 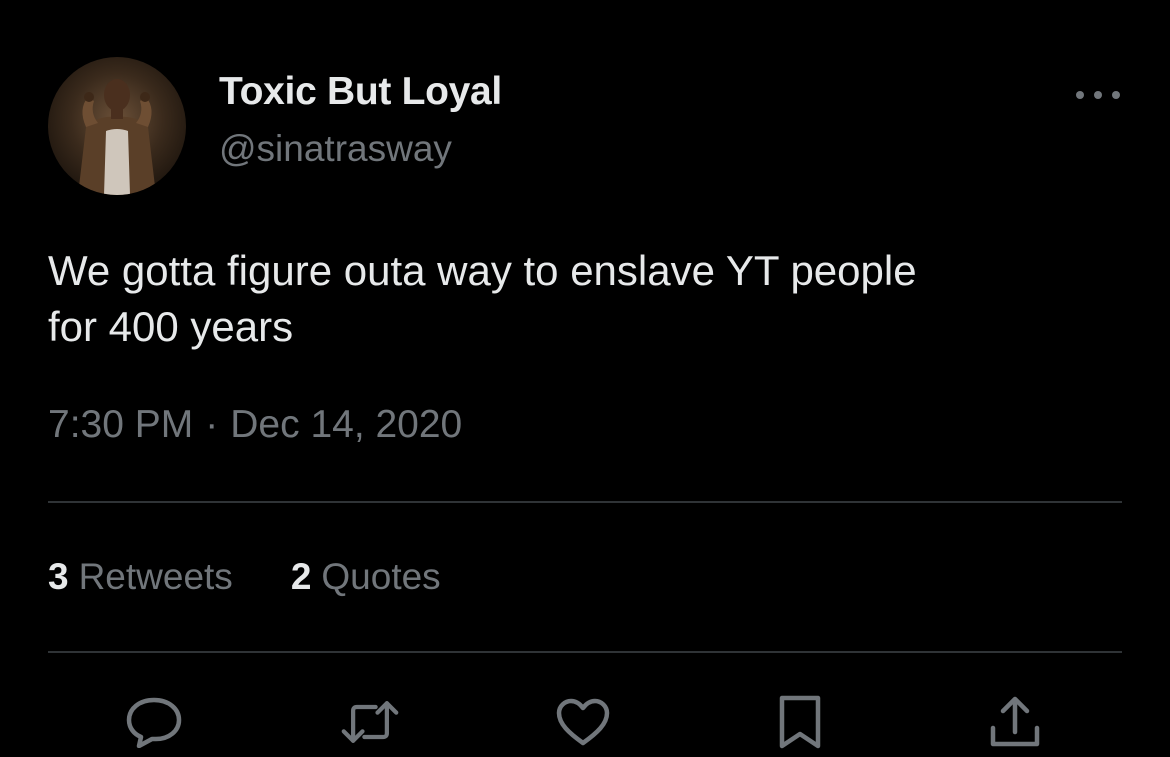 I want to click on more-options-button, so click(x=1098, y=95).